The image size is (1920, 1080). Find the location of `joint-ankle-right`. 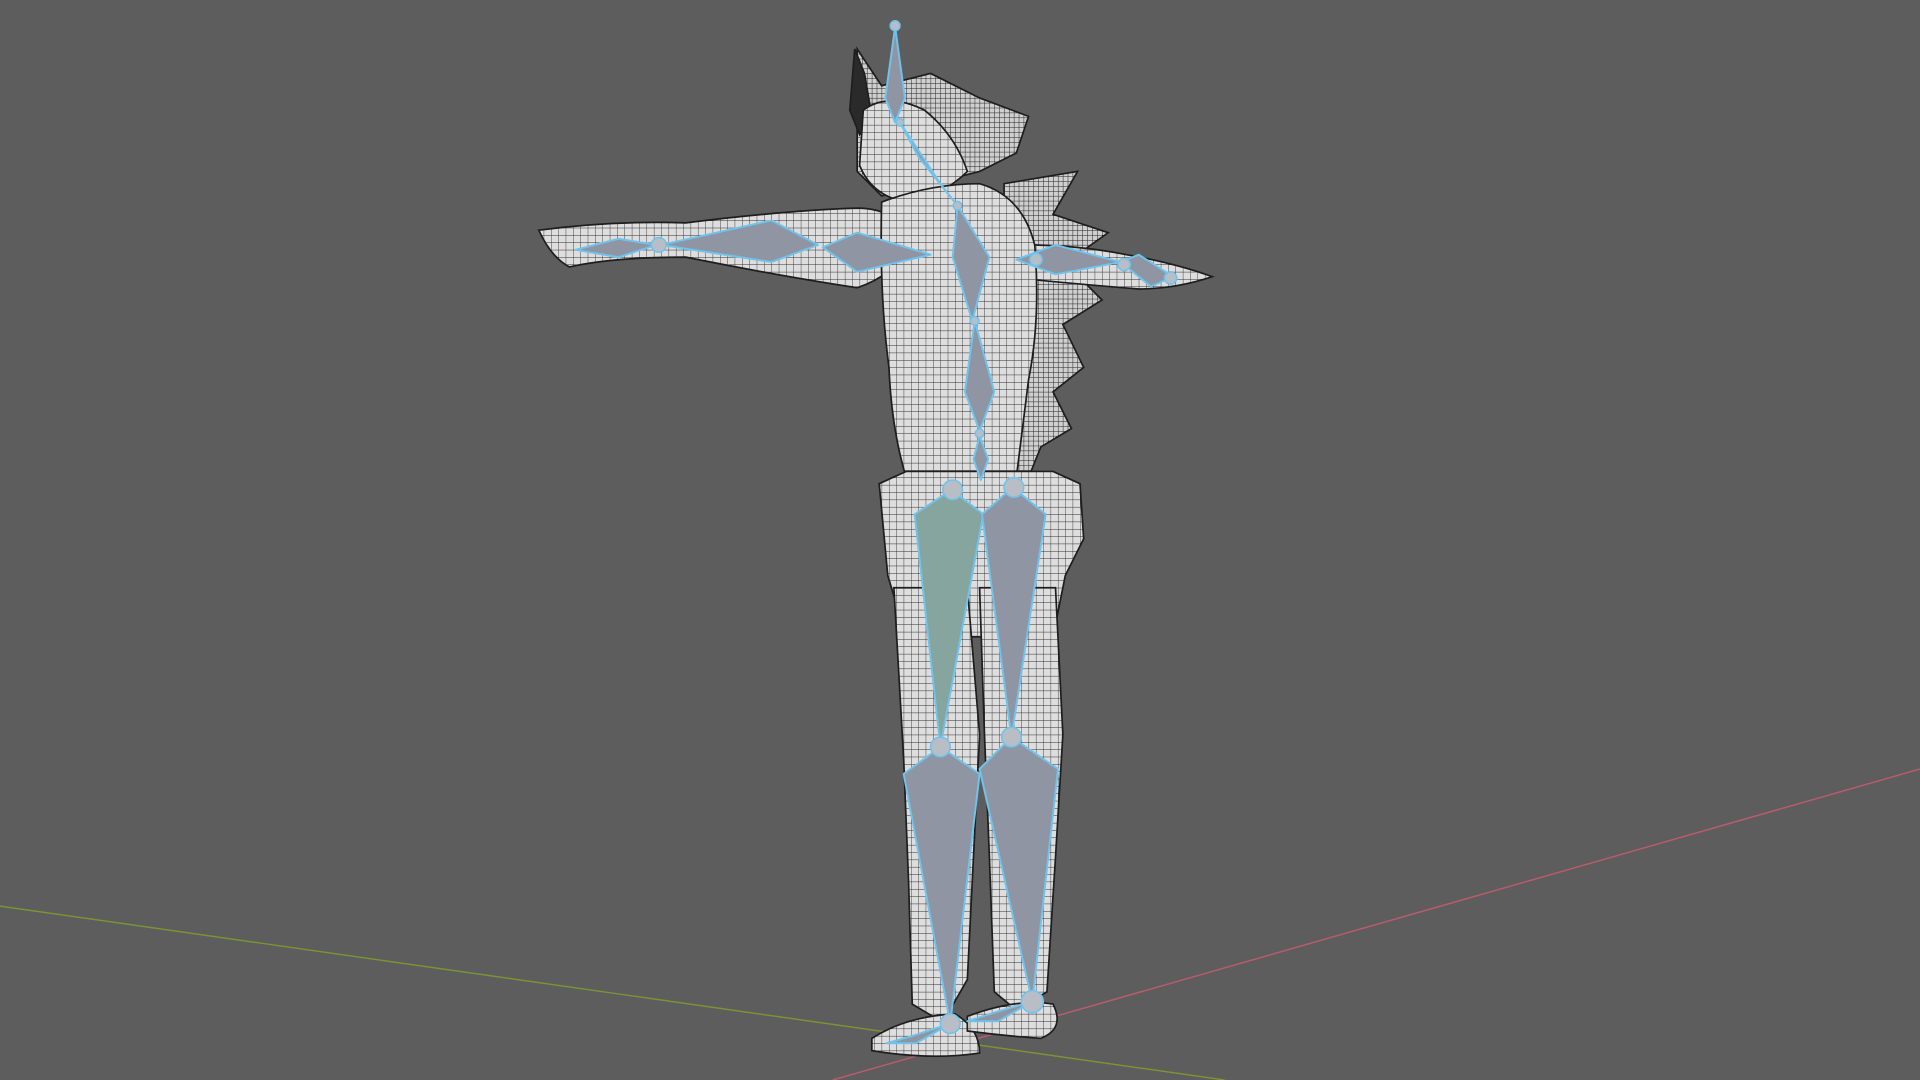

joint-ankle-right is located at coordinates (1032, 1001).